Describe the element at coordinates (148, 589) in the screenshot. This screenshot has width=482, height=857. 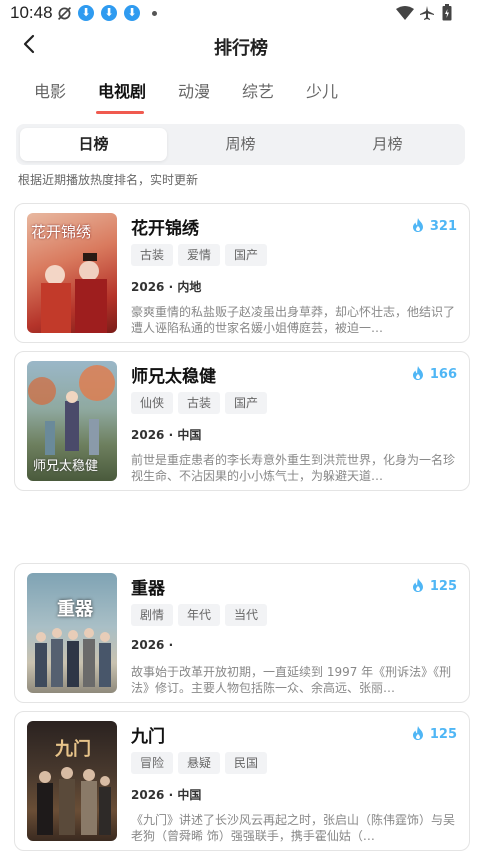
I see `item-title: 重器` at that location.